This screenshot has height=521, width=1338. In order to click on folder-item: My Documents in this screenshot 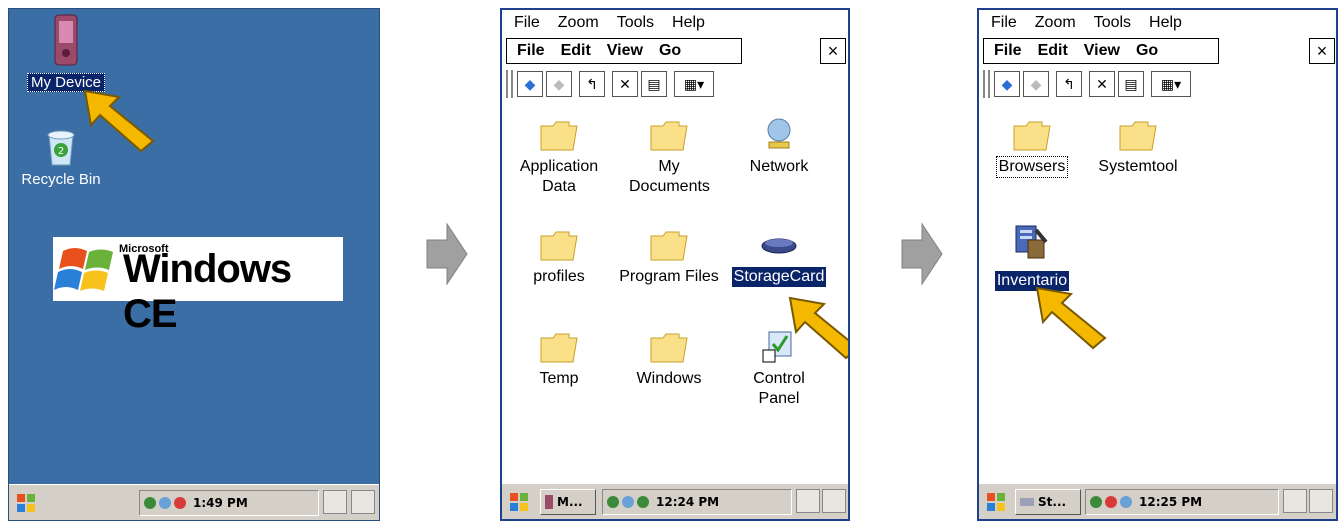, I will do `click(669, 157)`.